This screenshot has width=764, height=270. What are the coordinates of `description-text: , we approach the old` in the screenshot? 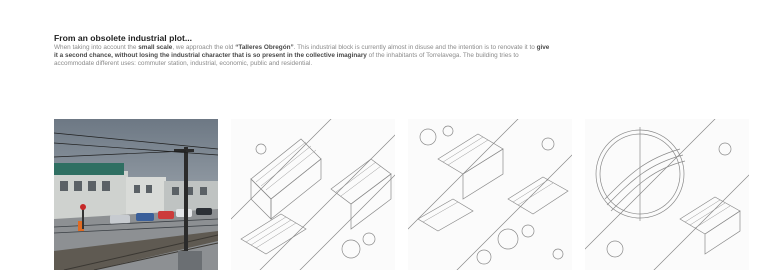 It's located at (204, 47).